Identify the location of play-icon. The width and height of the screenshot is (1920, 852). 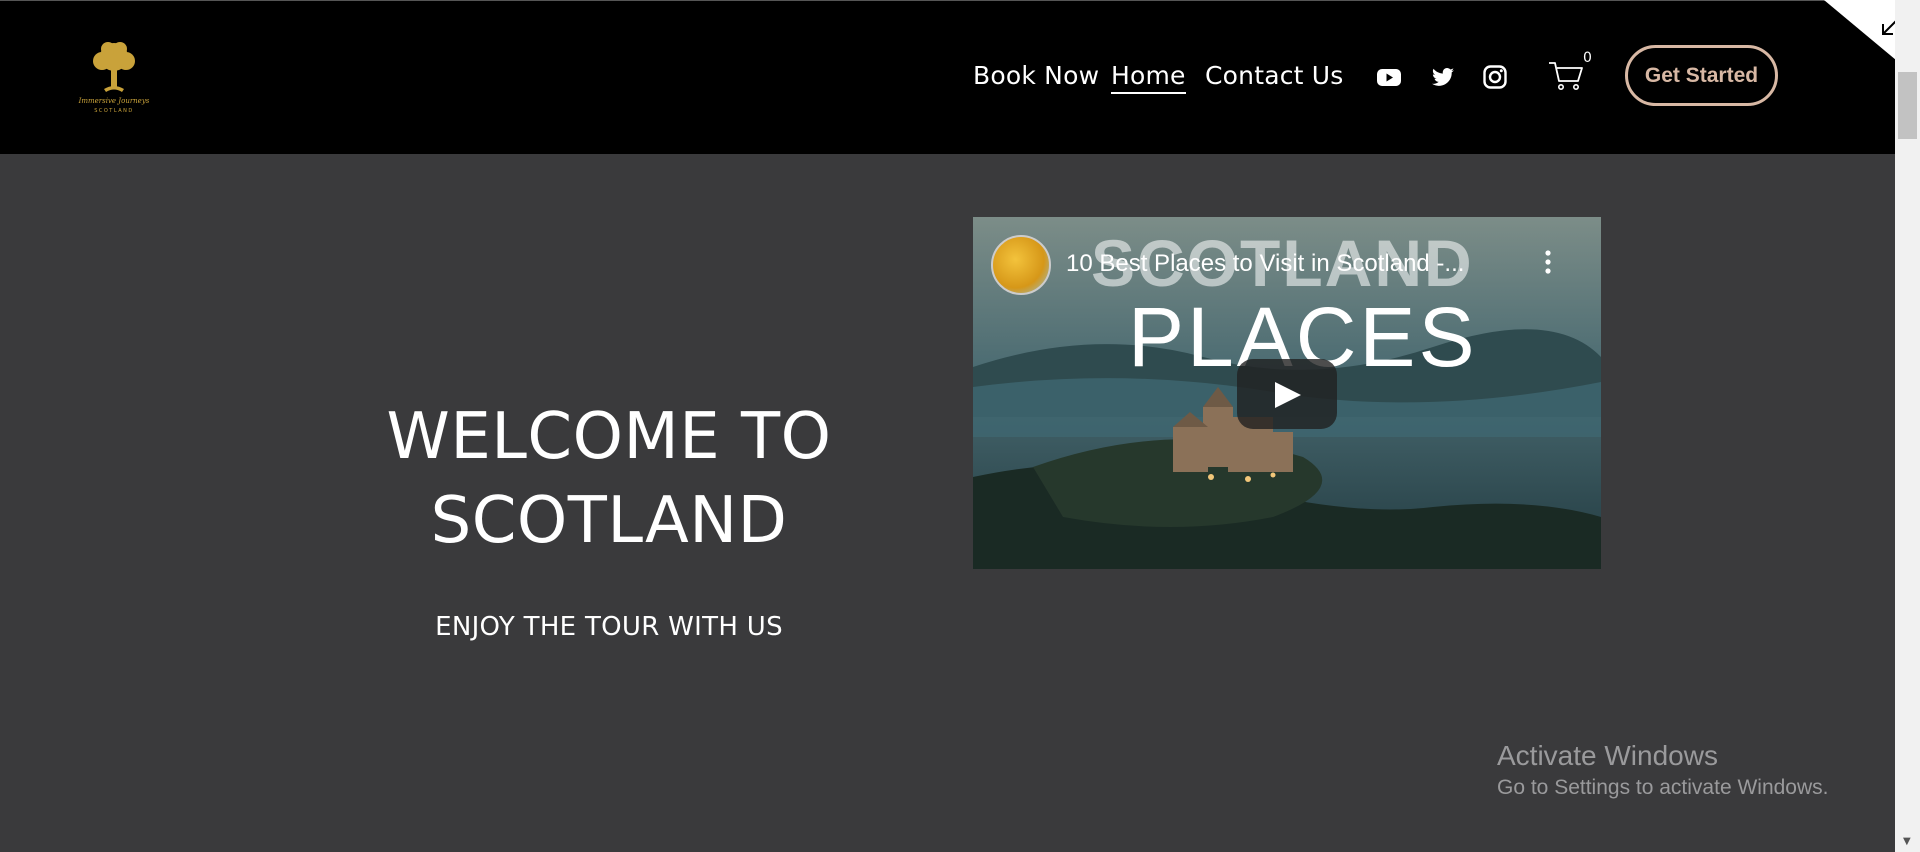
(1288, 395).